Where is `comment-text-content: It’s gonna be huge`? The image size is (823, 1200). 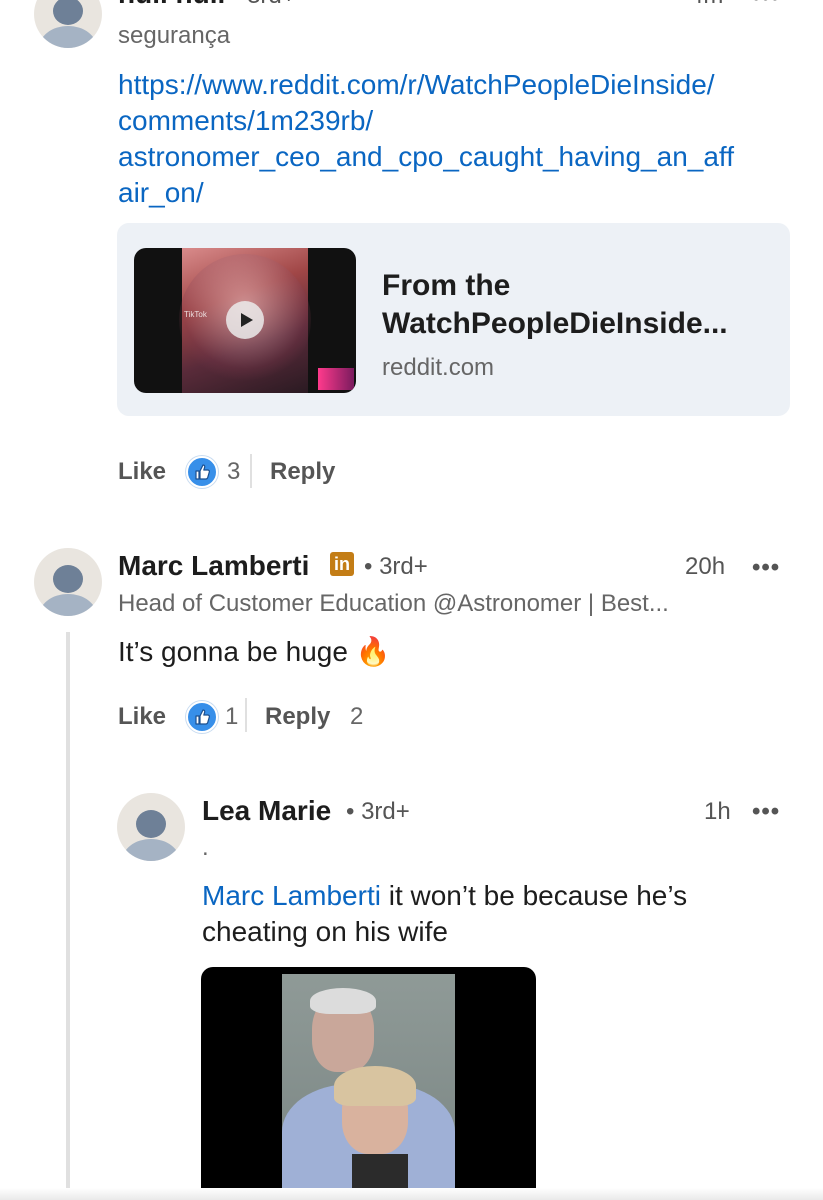
comment-text-content: It’s gonna be huge is located at coordinates (233, 651).